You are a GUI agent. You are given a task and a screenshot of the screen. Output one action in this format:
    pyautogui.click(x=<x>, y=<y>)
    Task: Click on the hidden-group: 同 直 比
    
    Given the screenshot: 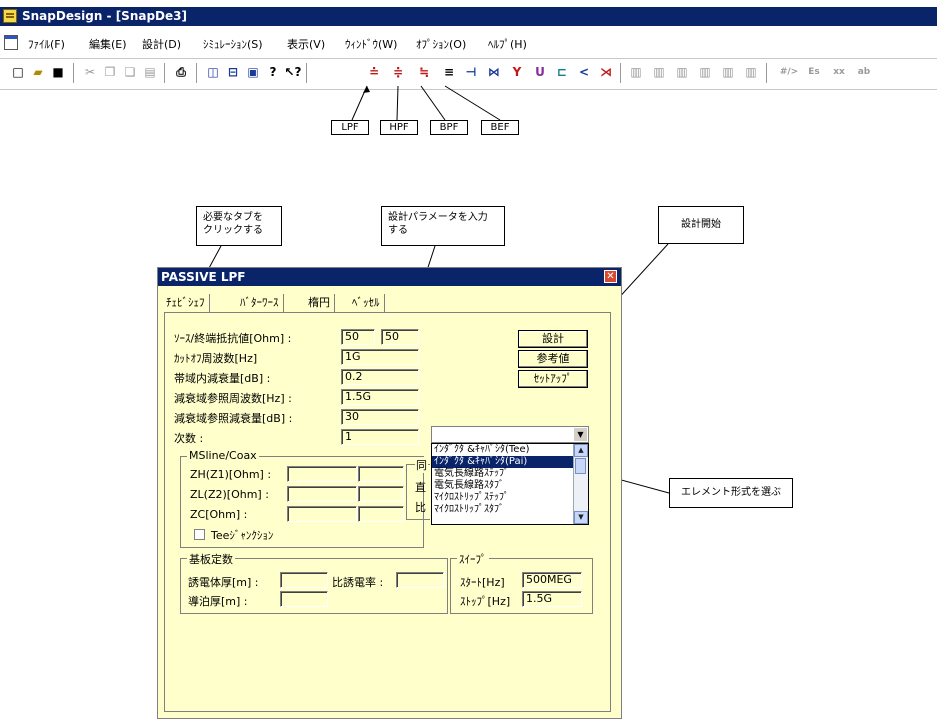 What is the action you would take?
    pyautogui.click(x=418, y=488)
    